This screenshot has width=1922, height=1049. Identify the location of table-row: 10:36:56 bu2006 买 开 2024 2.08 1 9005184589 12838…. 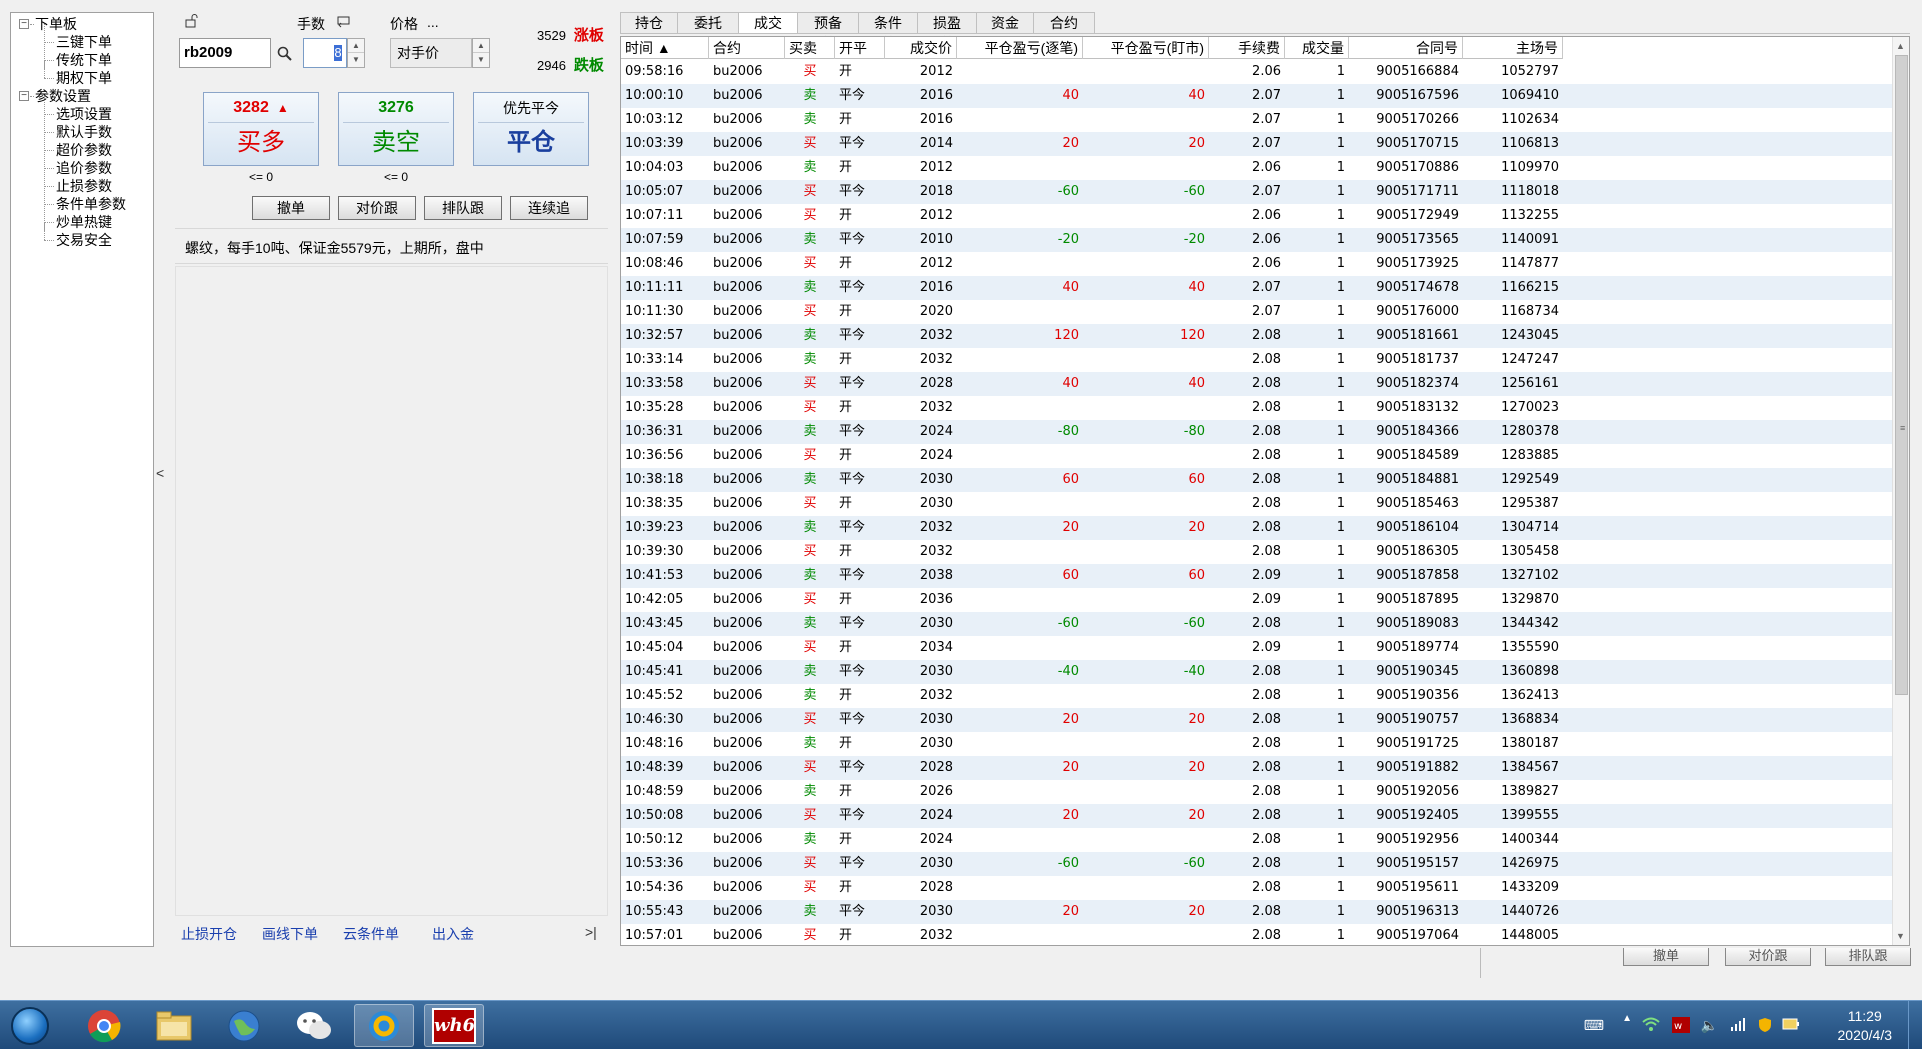
(1257, 456).